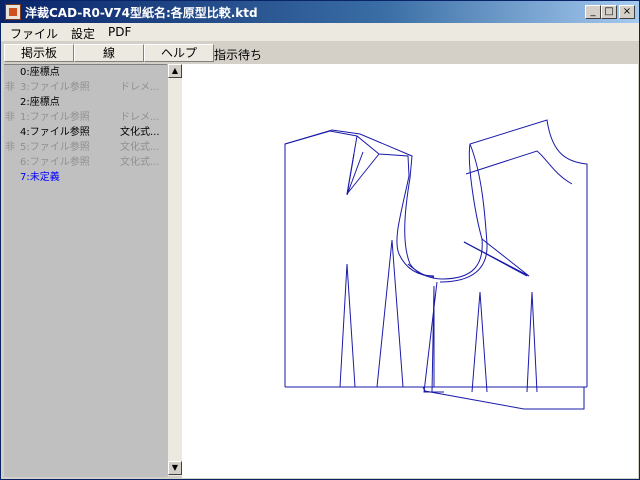 This screenshot has width=640, height=480. Describe the element at coordinates (238, 55) in the screenshot. I see `status-text: 指示待ち` at that location.